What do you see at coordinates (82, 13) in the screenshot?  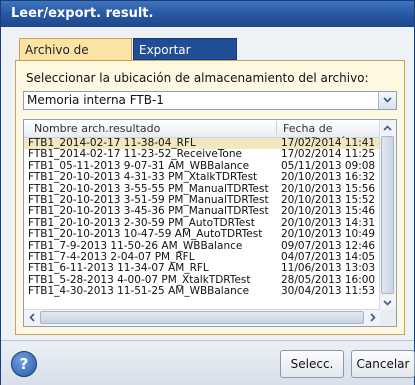 I see `dialog-title: Leer/export. result.` at bounding box center [82, 13].